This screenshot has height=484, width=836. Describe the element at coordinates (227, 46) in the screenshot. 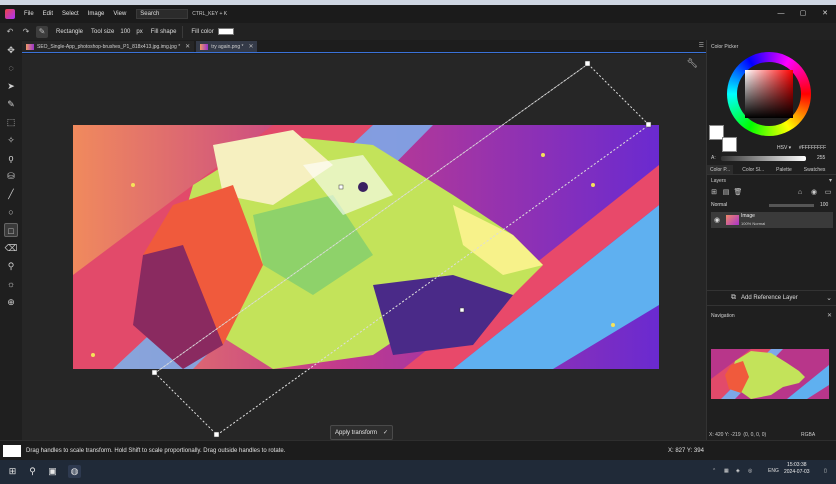

I see `tab-try-again: try again.png * ✕` at that location.